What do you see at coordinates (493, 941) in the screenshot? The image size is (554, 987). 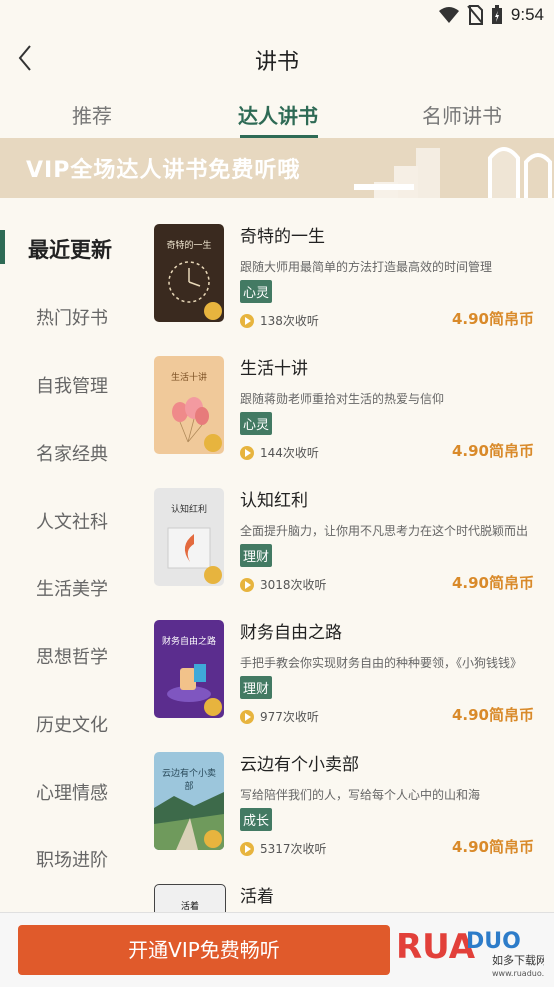 I see `svg-text: DUO` at bounding box center [493, 941].